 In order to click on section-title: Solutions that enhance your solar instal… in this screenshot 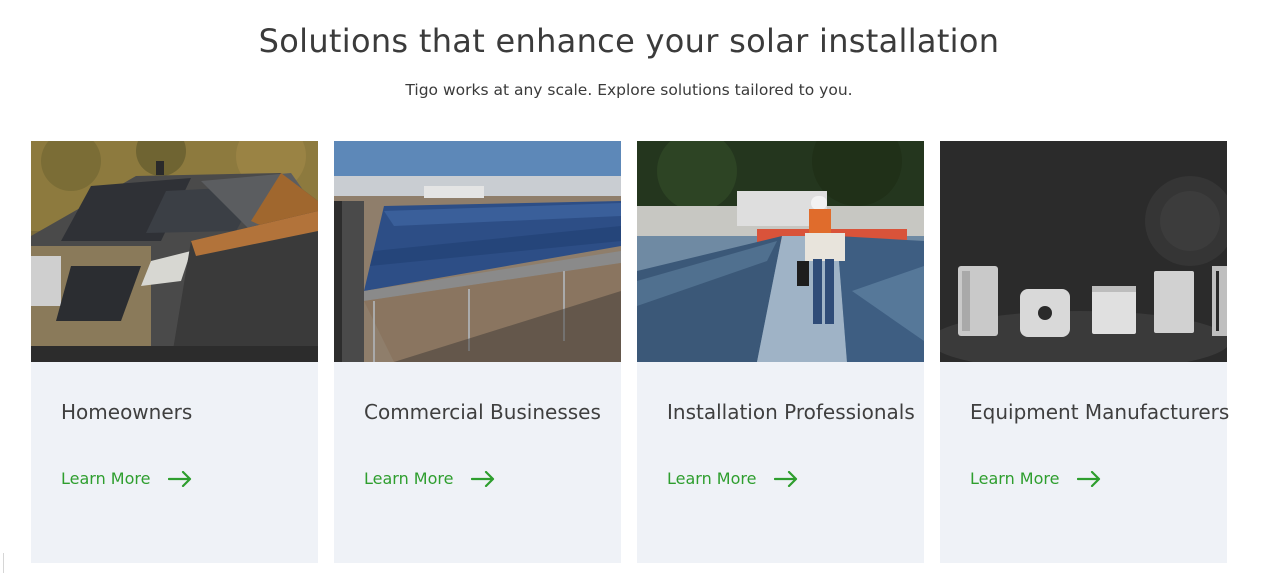, I will do `click(629, 41)`.